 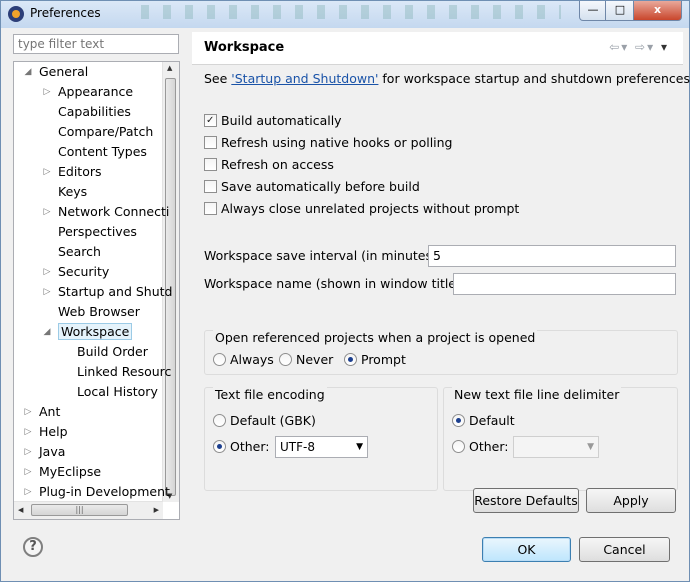 What do you see at coordinates (552, 256) in the screenshot?
I see `save-interval-input: 5` at bounding box center [552, 256].